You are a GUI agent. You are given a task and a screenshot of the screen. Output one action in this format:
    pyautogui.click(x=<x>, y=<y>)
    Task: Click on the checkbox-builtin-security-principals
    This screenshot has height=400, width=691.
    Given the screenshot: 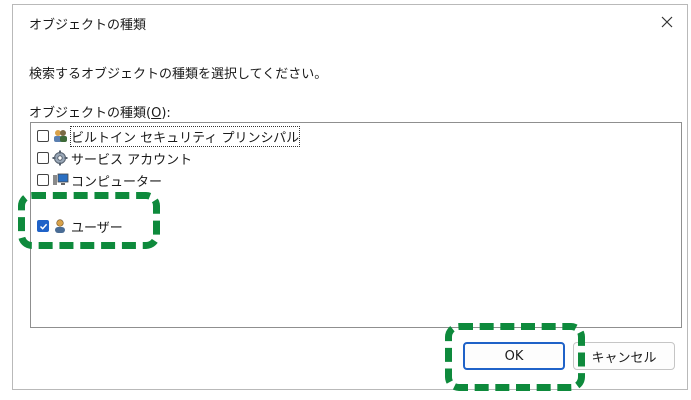 What is the action you would take?
    pyautogui.click(x=43, y=136)
    